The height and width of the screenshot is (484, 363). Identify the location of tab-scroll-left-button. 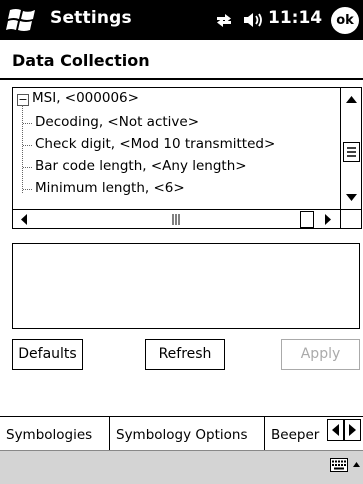
(335, 430).